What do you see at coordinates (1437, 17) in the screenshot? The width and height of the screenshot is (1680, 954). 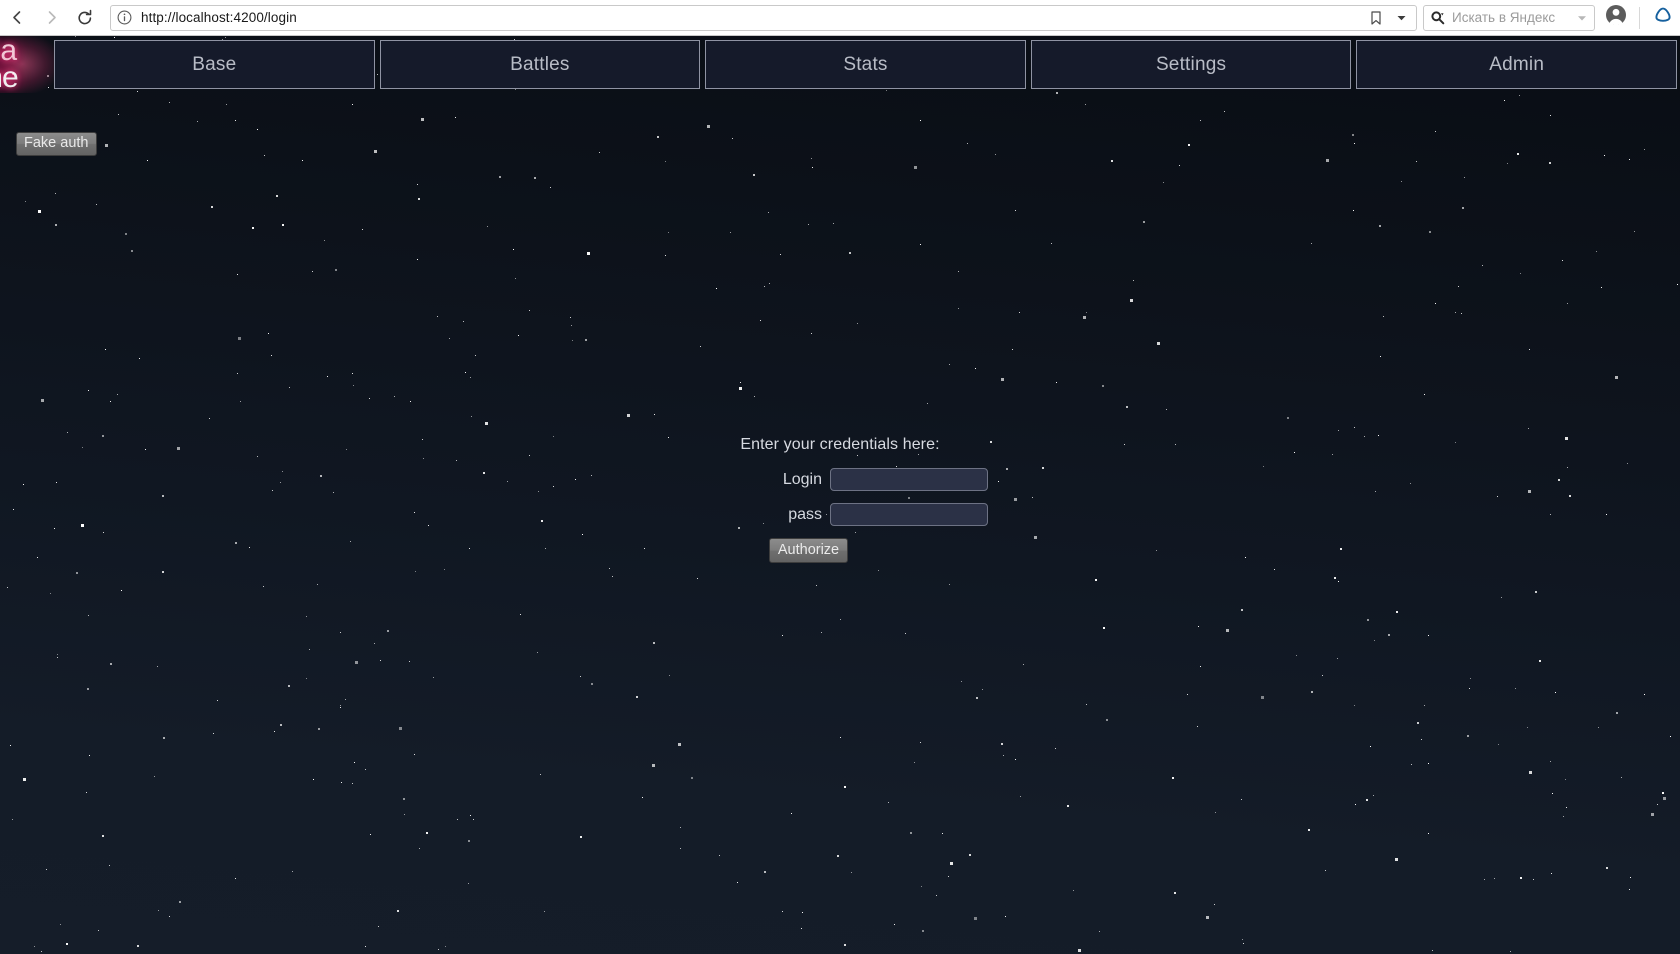 I see `search-magnifier-icon` at bounding box center [1437, 17].